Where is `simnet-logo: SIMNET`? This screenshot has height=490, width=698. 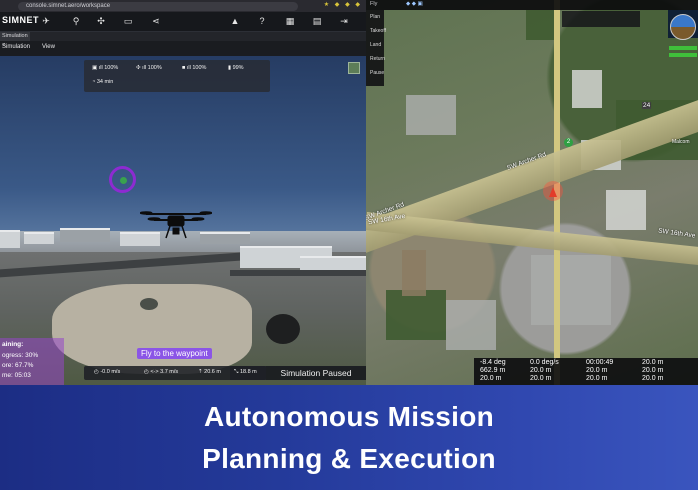
simnet-logo: SIMNET is located at coordinates (21, 20).